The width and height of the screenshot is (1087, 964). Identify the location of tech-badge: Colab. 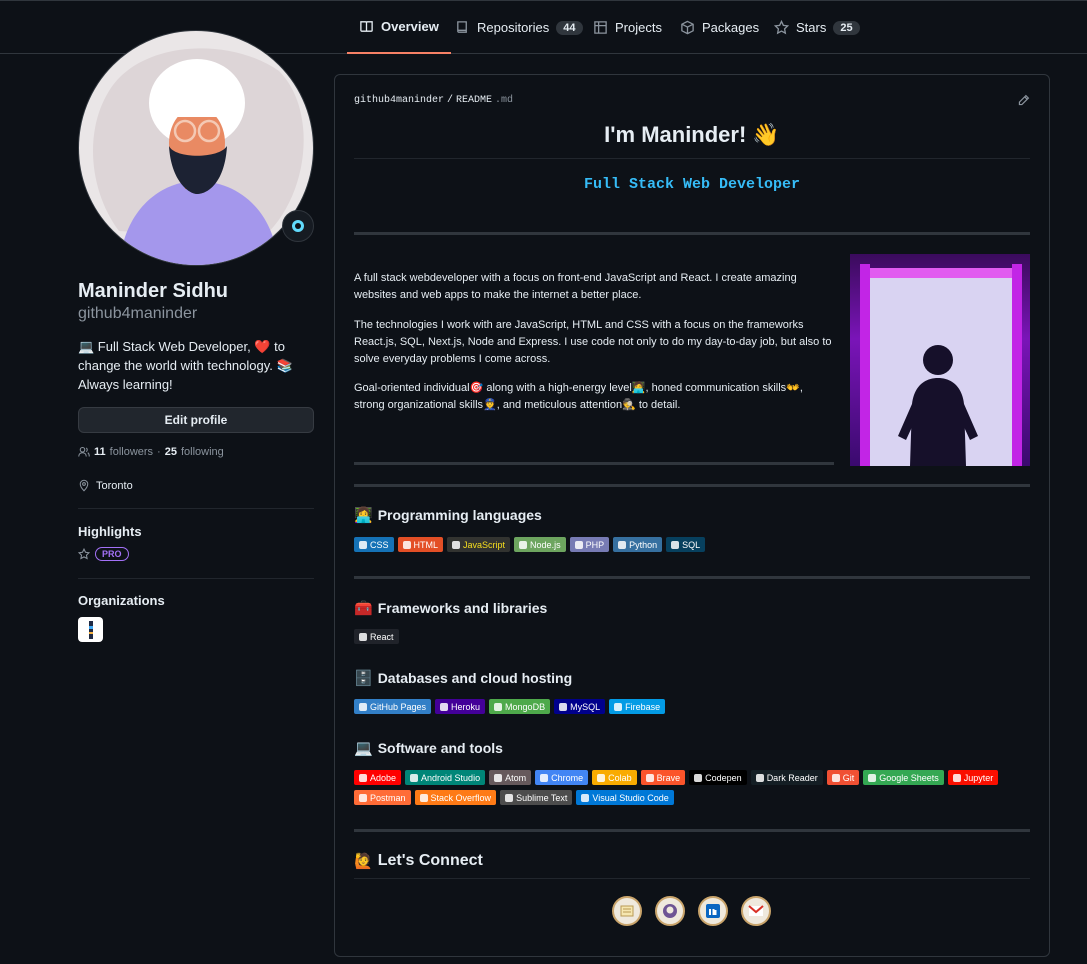
(614, 777).